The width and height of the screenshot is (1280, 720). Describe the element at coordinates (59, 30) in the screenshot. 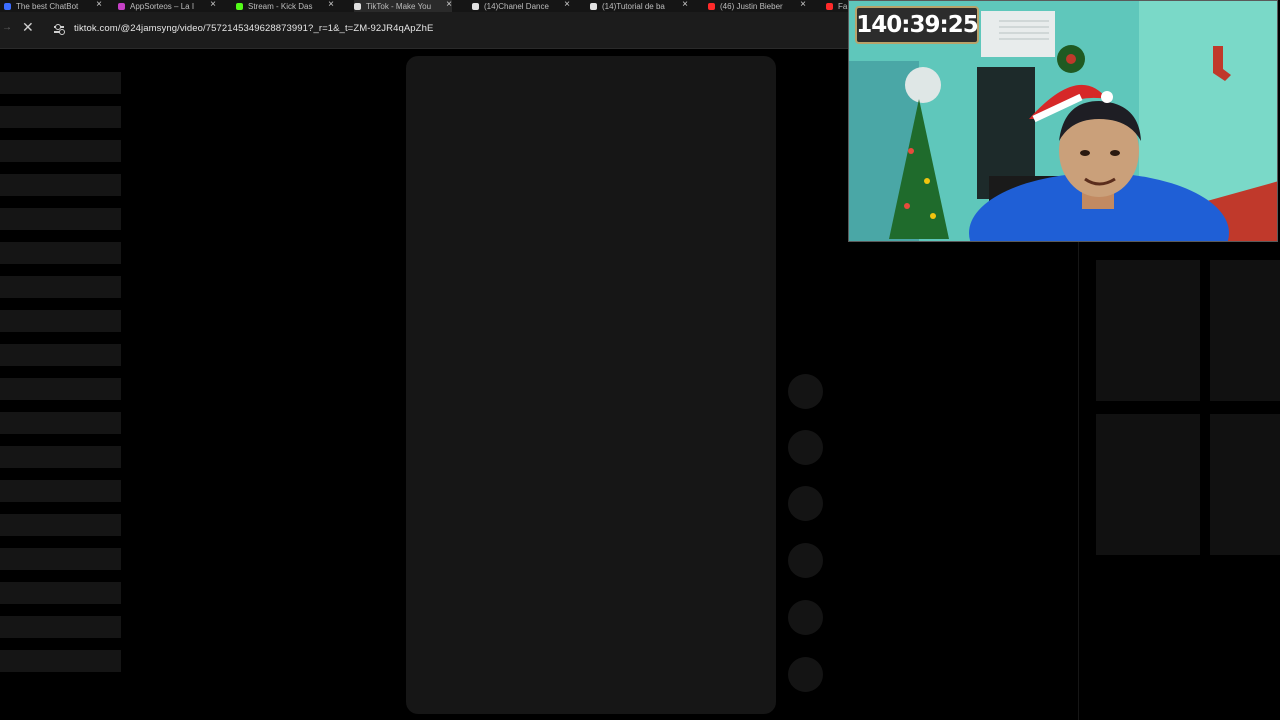

I see `site-info-icon` at that location.